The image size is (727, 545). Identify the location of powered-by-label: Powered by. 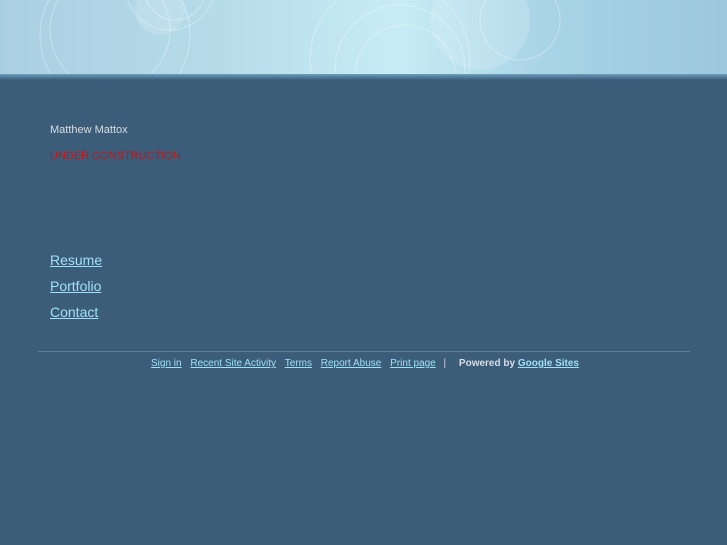
(487, 363).